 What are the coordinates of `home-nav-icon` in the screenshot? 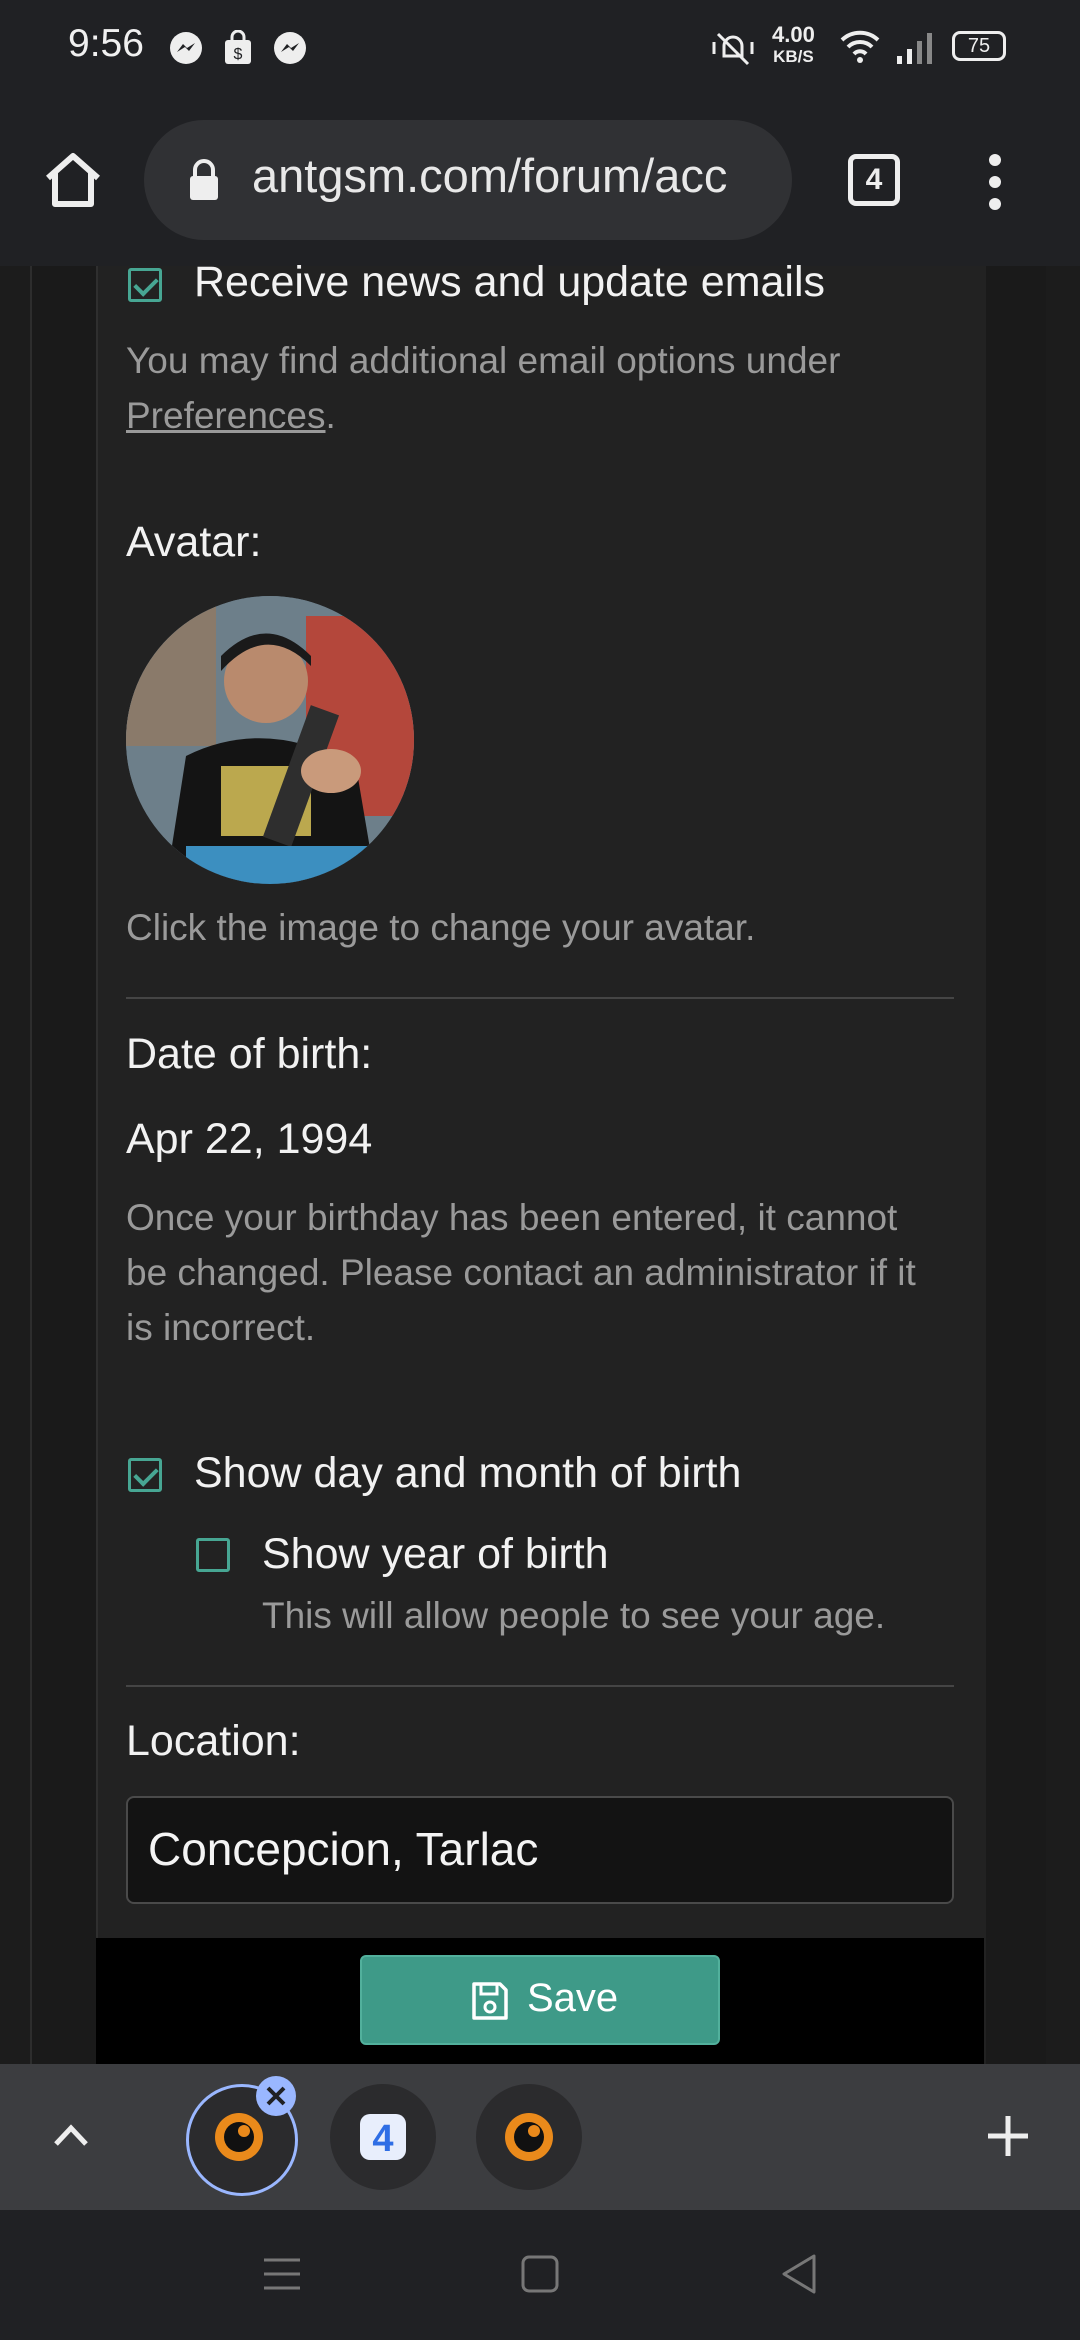 It's located at (540, 2274).